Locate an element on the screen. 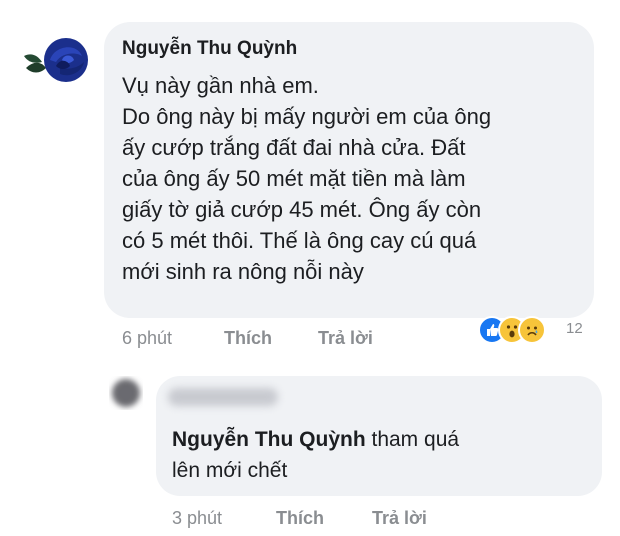 The width and height of the screenshot is (620, 536). reply-like-button: Thích is located at coordinates (300, 518).